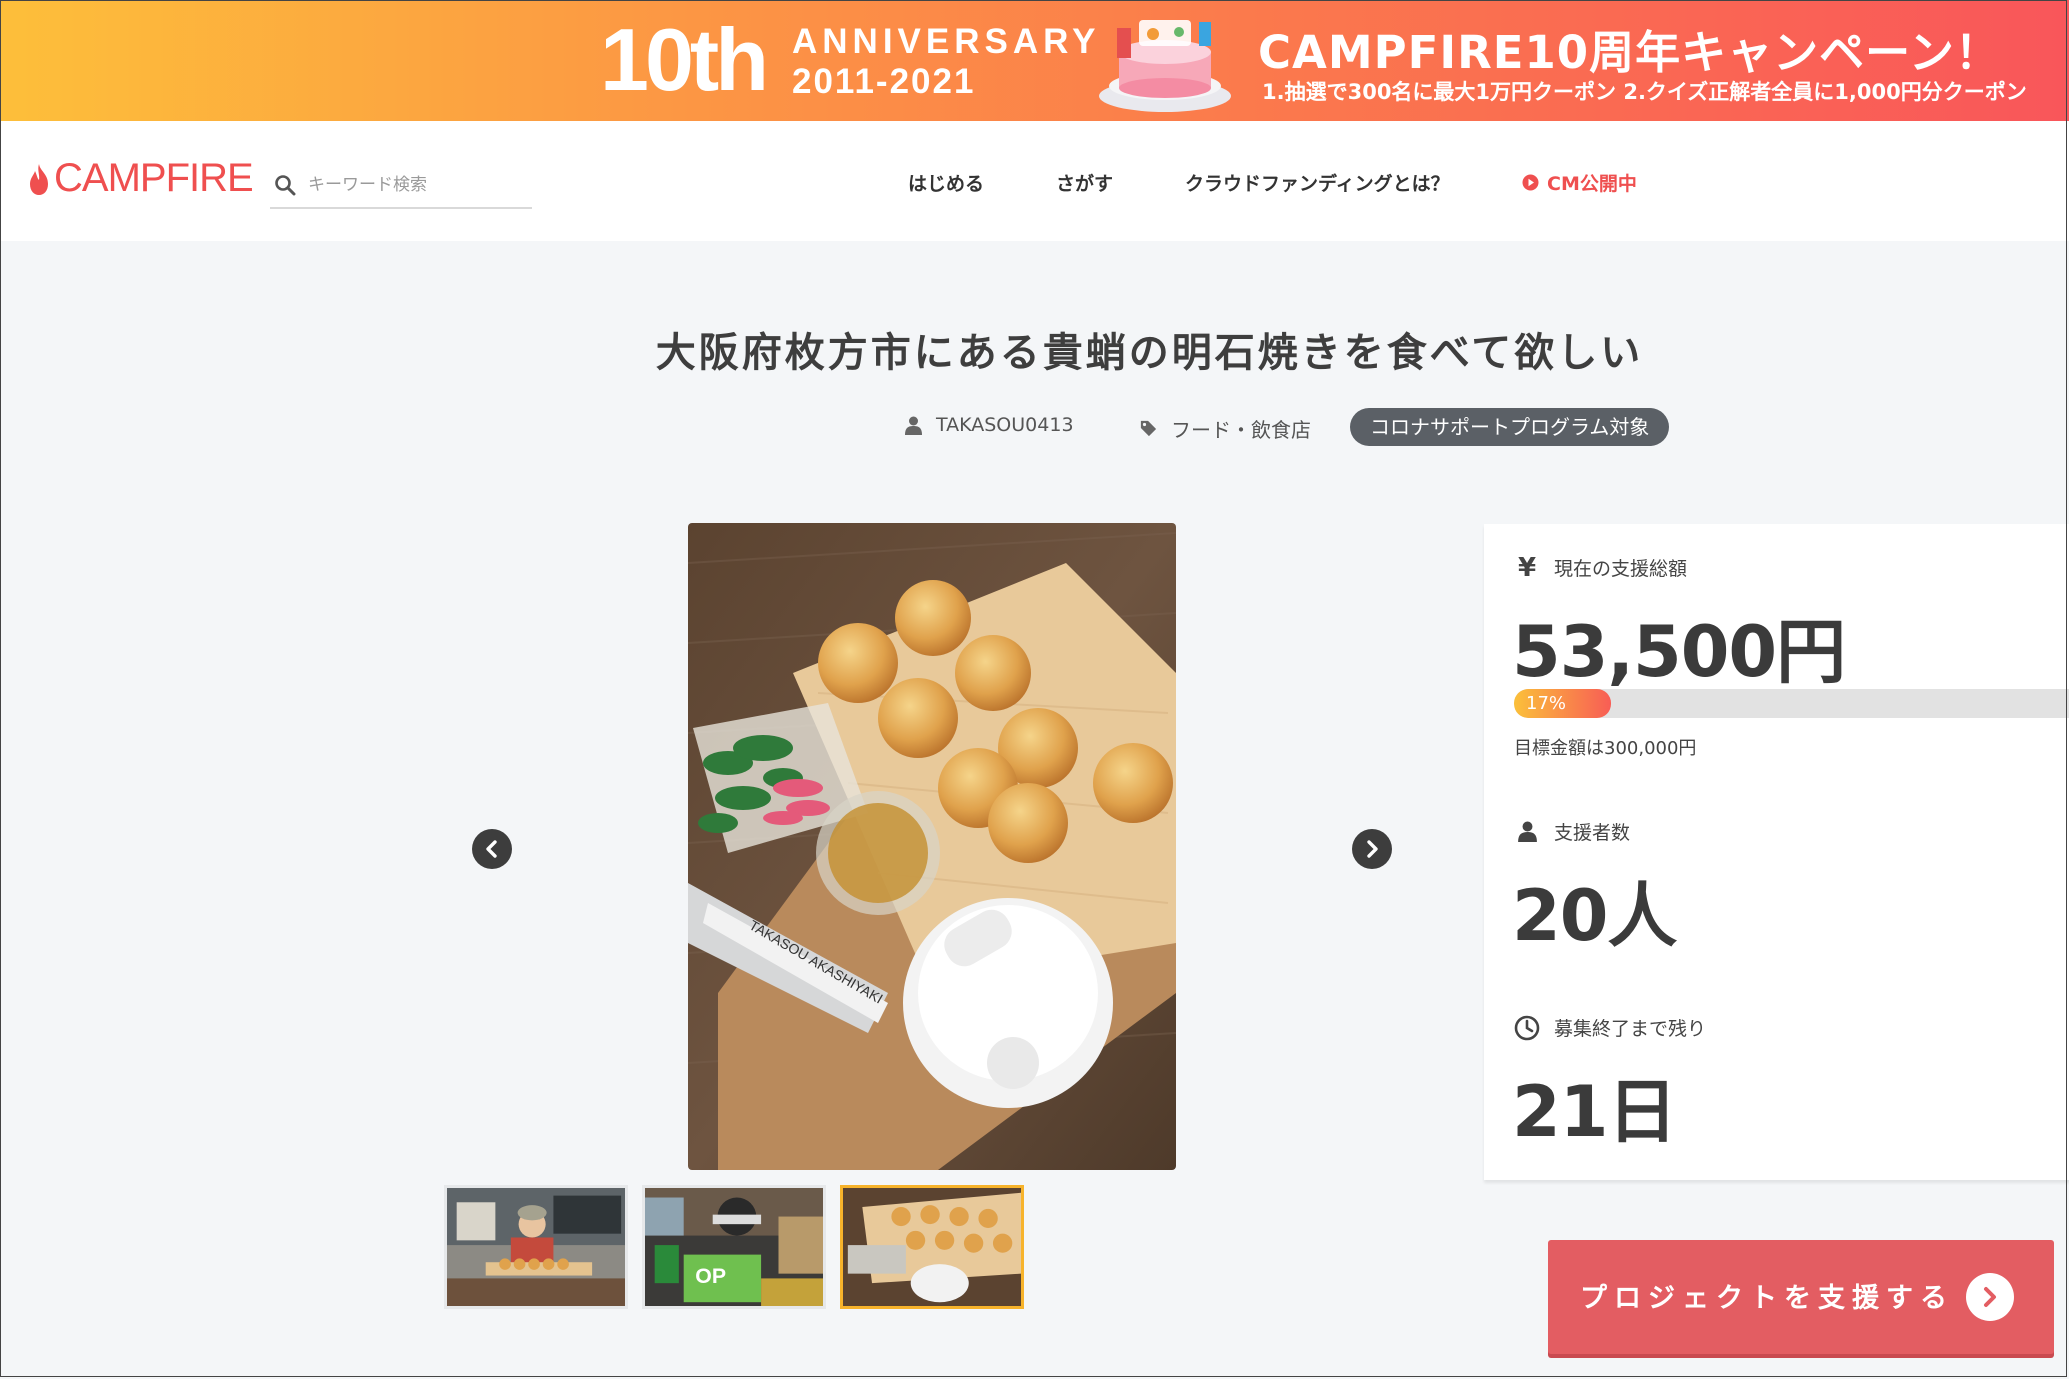 This screenshot has width=2069, height=1379. Describe the element at coordinates (1034, 181) in the screenshot. I see `site-header: CAMPFIRE はじめる さがす クラウドファンディングとは？ CM公開中` at that location.